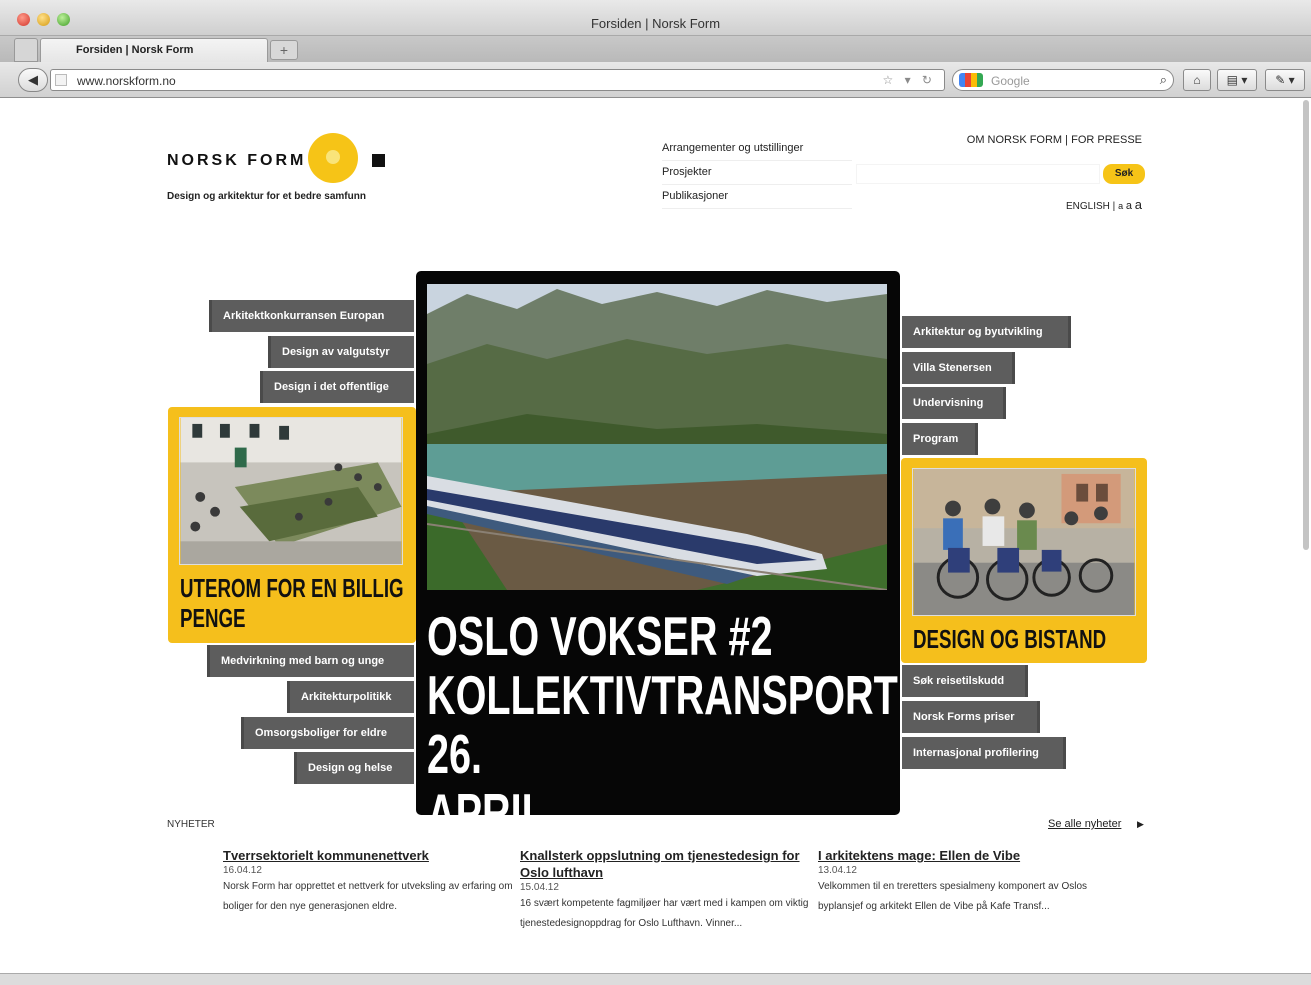 This screenshot has height=985, width=1311. What do you see at coordinates (1138, 204) in the screenshot?
I see `text-size-large: a` at bounding box center [1138, 204].